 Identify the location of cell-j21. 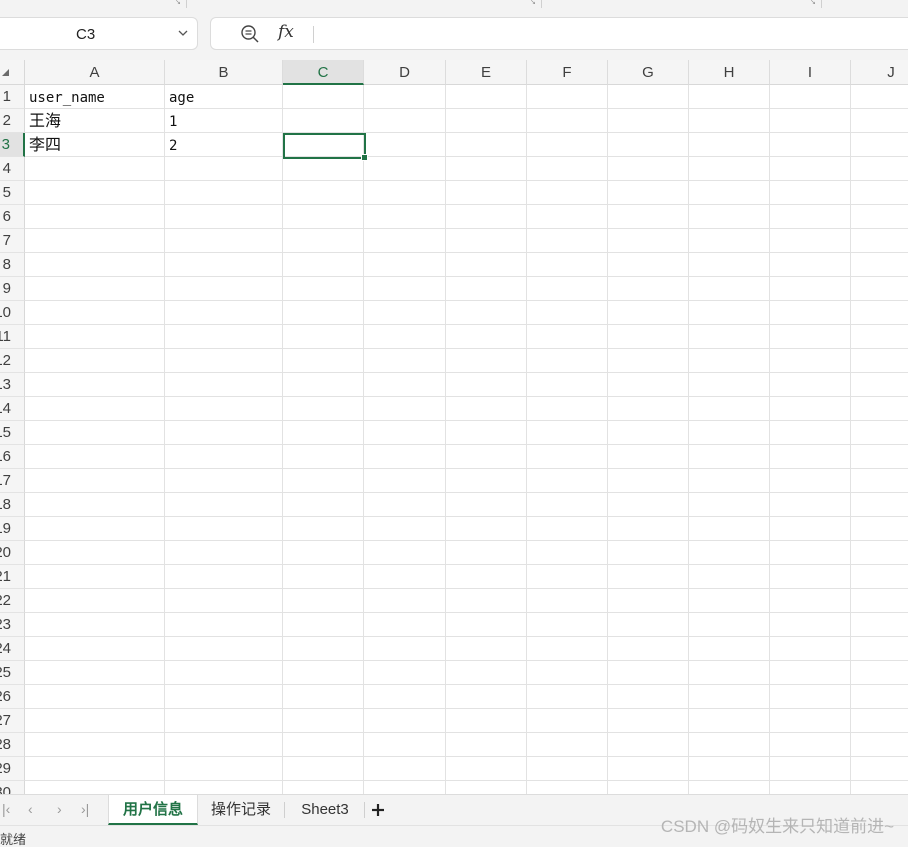
(879, 577).